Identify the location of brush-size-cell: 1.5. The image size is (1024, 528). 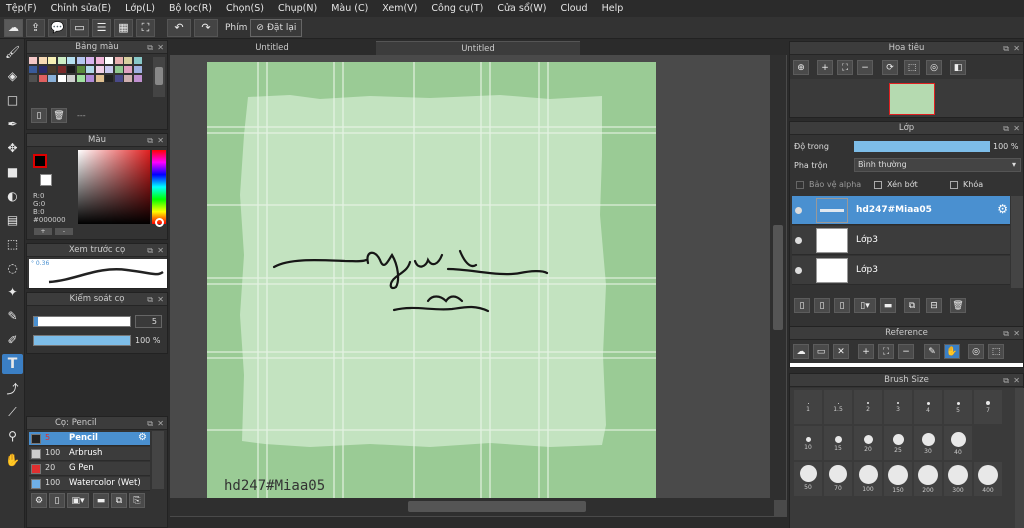
(838, 407).